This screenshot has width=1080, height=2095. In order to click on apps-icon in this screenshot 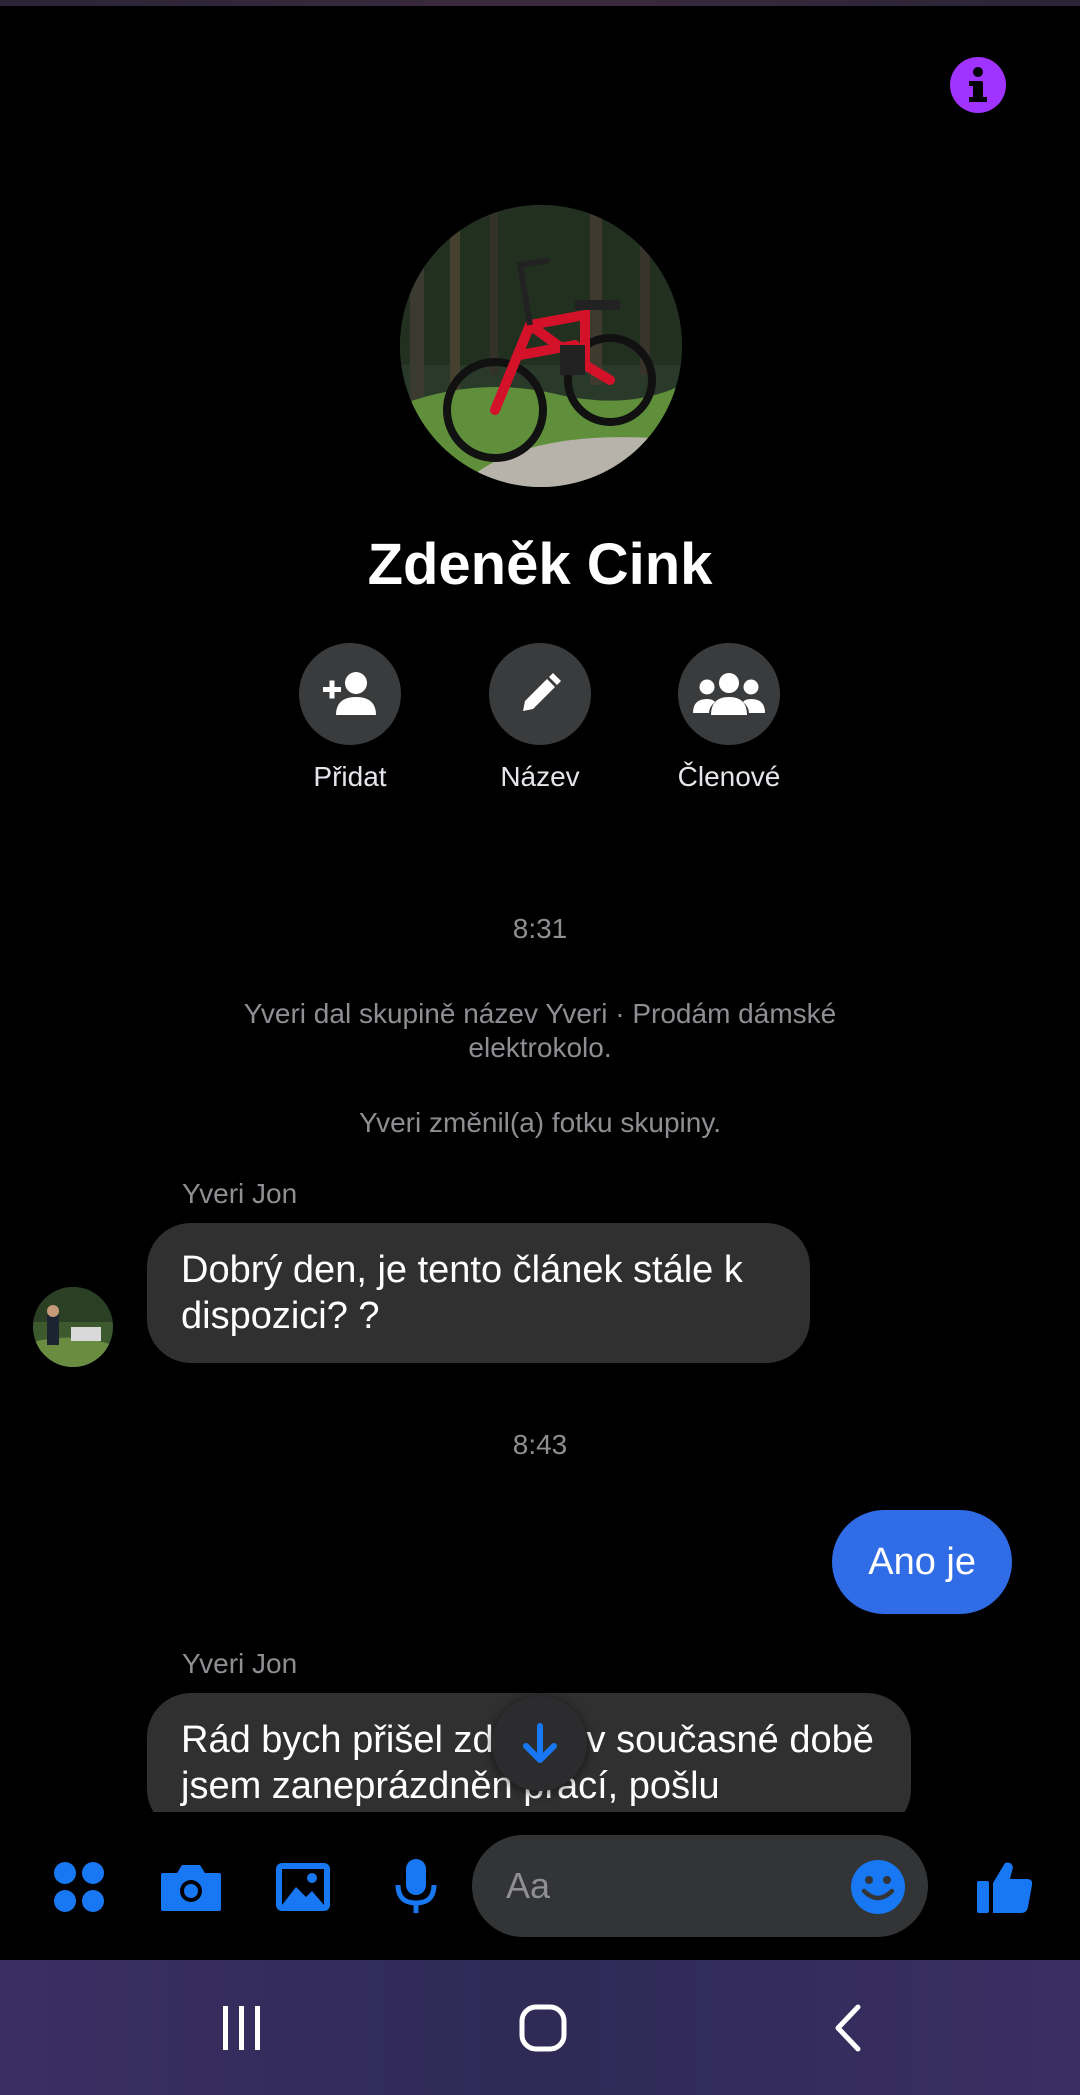, I will do `click(79, 1887)`.